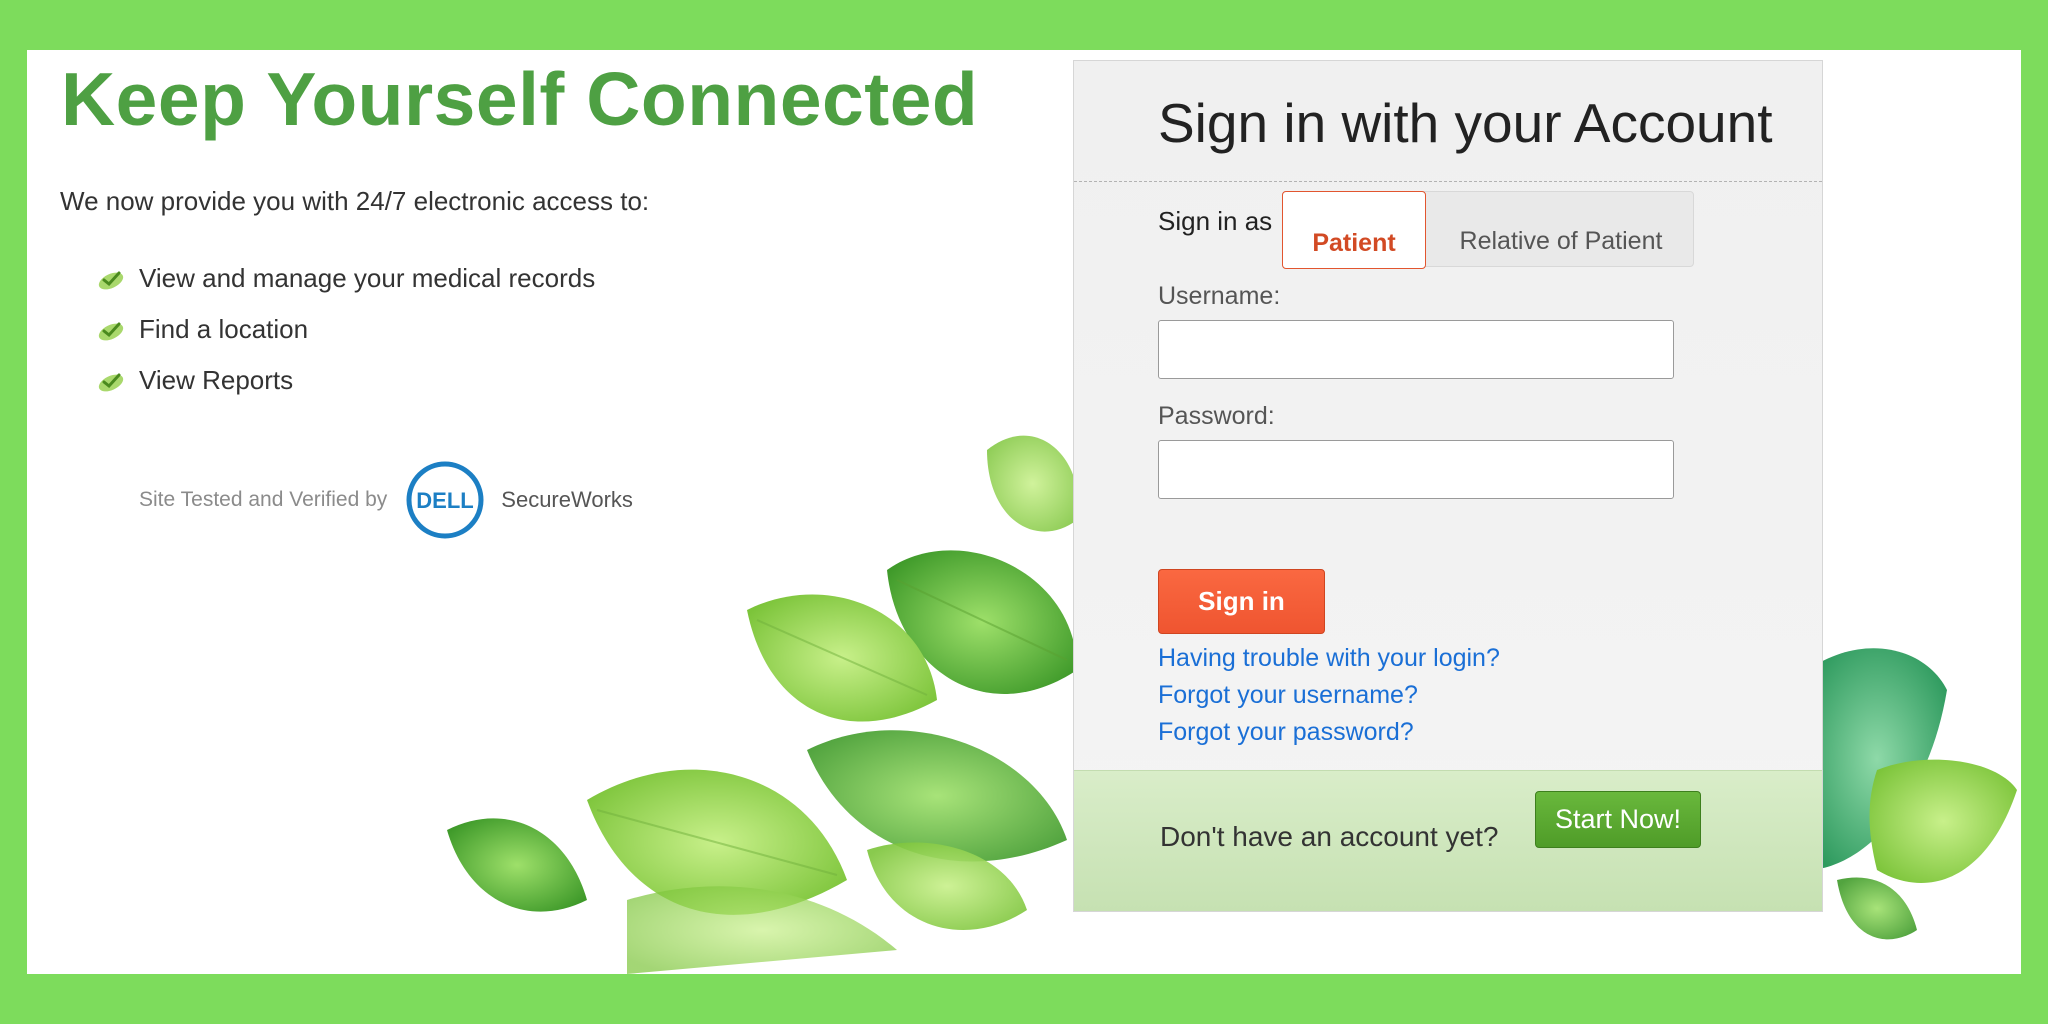 The image size is (2048, 1024). Describe the element at coordinates (367, 278) in the screenshot. I see `feature-label: View and manage your medical records` at that location.